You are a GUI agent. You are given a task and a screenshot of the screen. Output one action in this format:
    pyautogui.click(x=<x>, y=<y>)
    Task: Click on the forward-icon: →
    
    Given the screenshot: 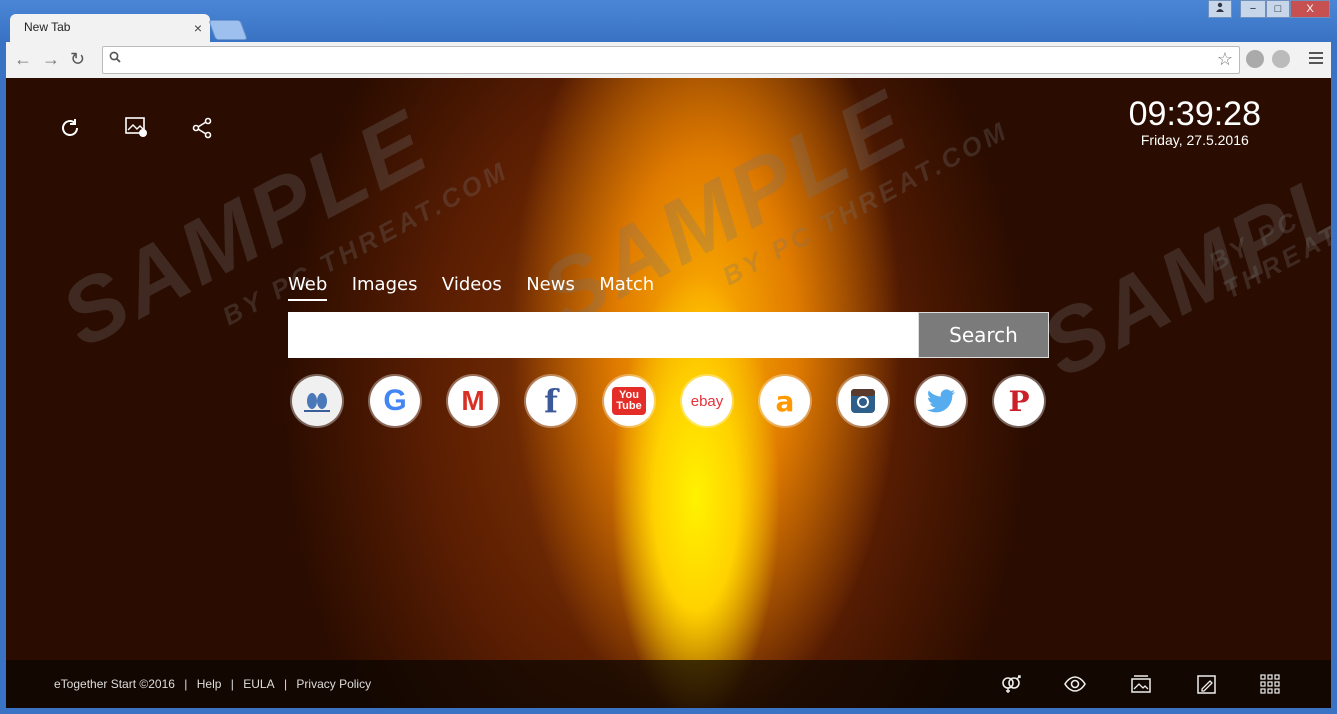 What is the action you would take?
    pyautogui.click(x=51, y=59)
    